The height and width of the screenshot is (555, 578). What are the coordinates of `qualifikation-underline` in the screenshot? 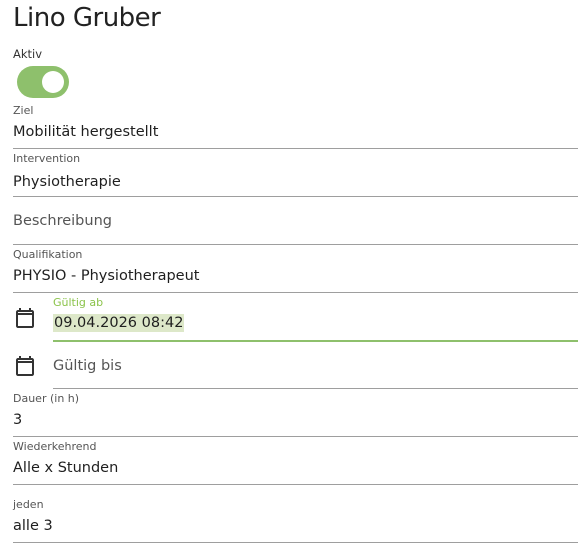 It's located at (295, 292).